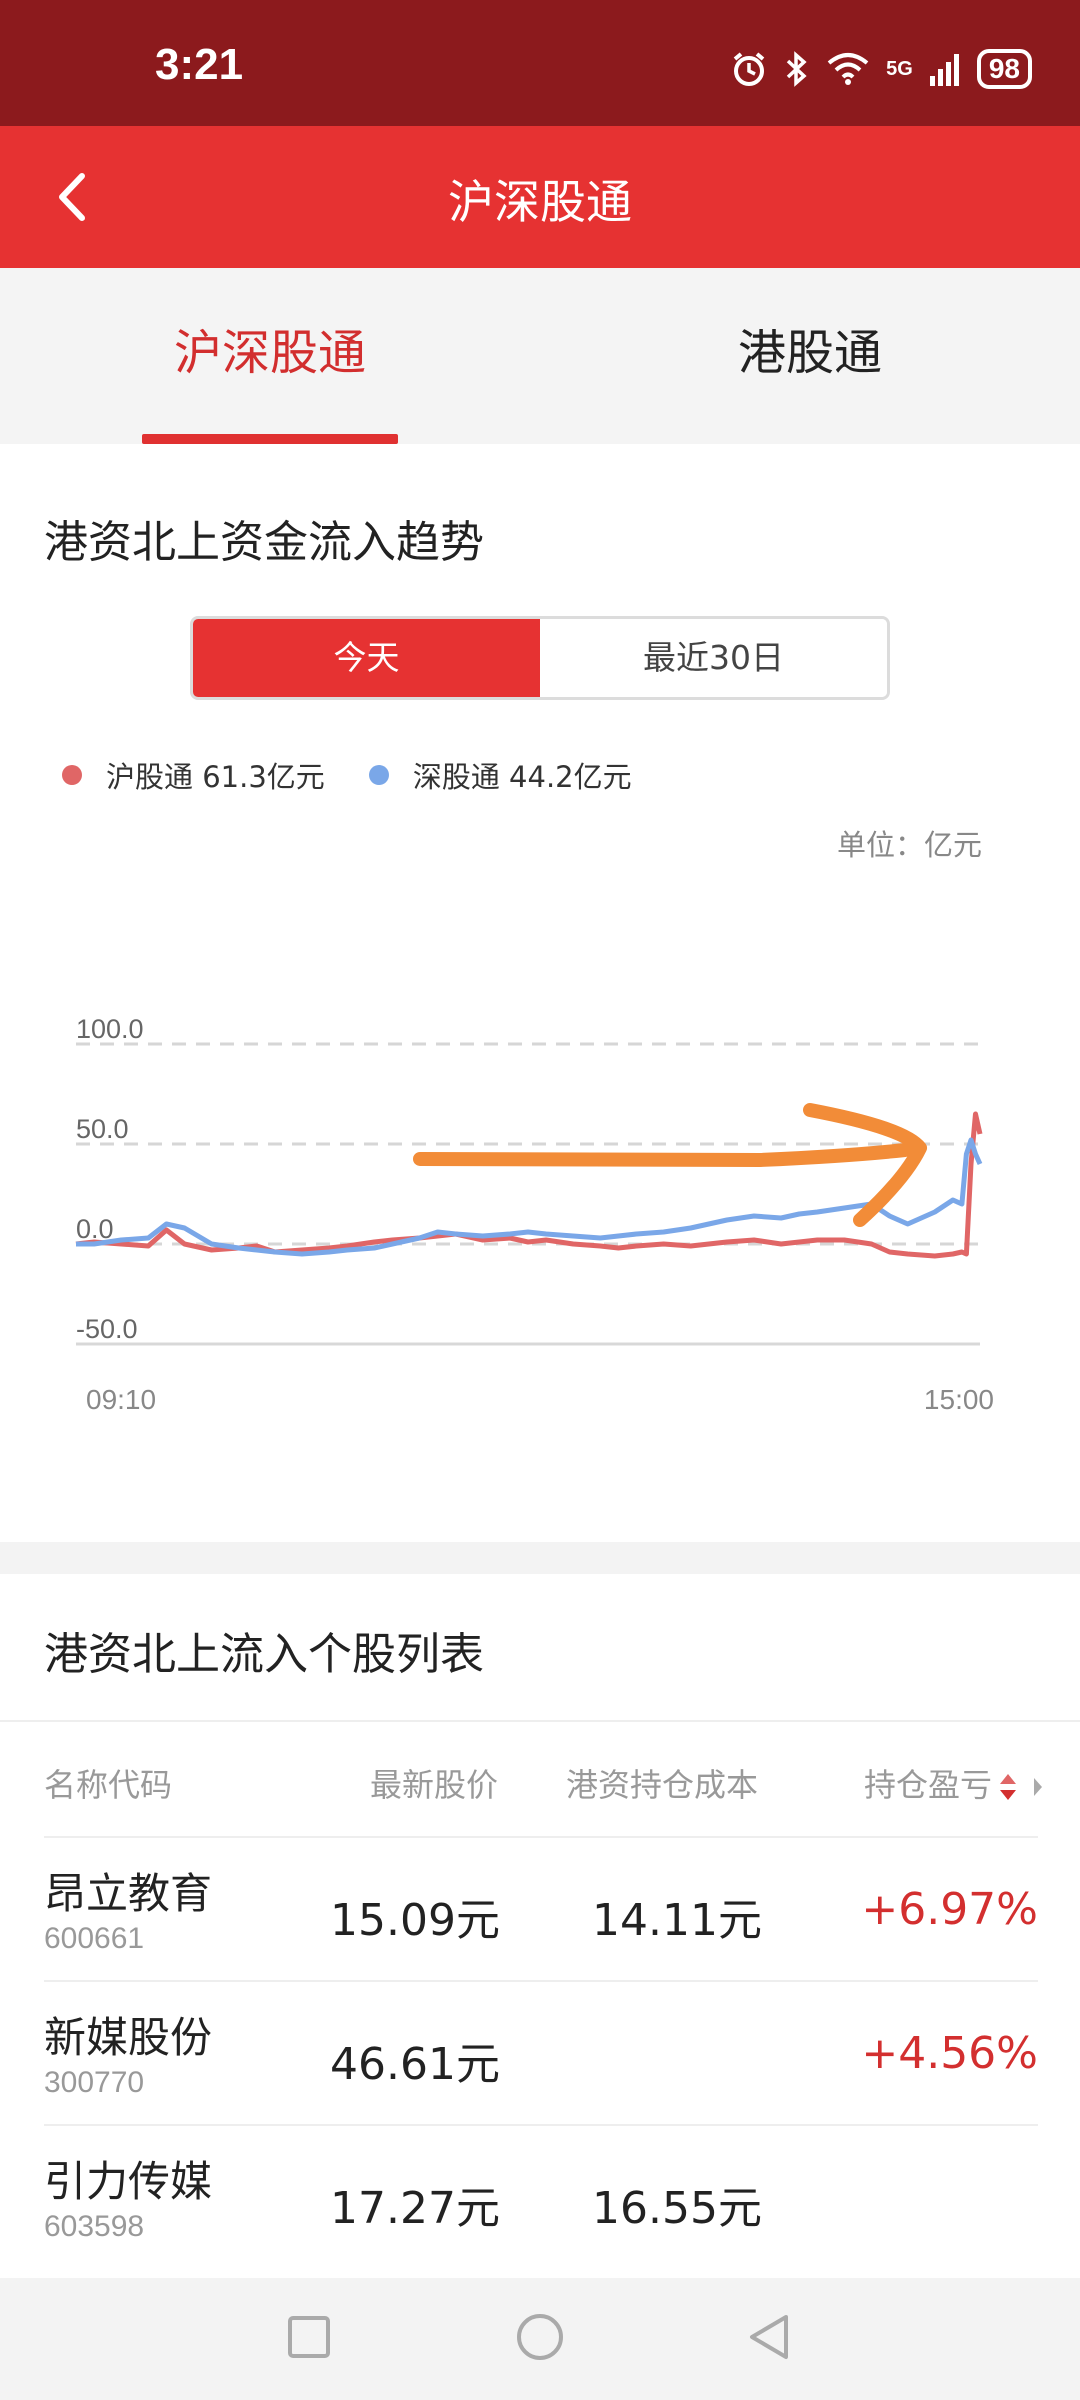 Image resolution: width=1080 pixels, height=2400 pixels. Describe the element at coordinates (94, 1938) in the screenshot. I see `stock-code: 600661` at that location.